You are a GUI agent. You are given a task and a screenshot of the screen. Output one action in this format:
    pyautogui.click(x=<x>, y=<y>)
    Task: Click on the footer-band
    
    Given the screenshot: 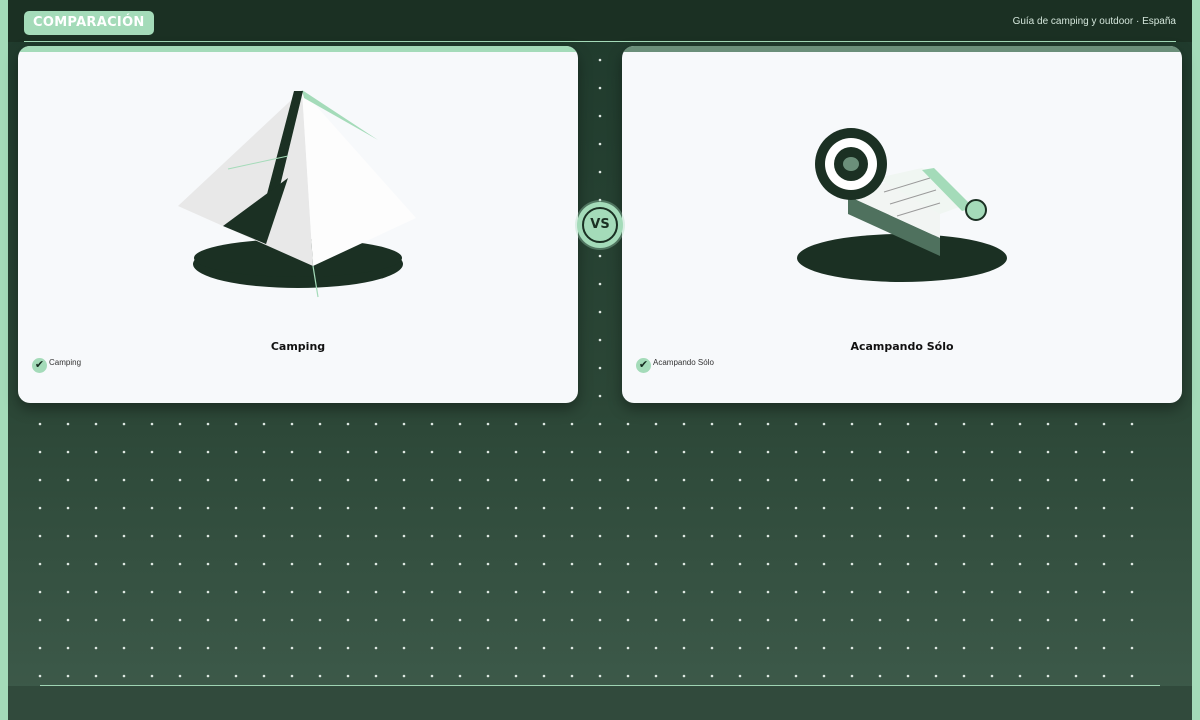 What is the action you would take?
    pyautogui.click(x=600, y=703)
    